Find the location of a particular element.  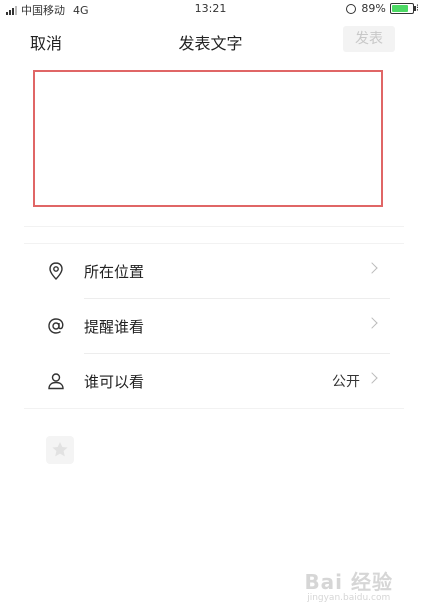

watermark-site: jingyan.baidu.com is located at coordinates (349, 598).